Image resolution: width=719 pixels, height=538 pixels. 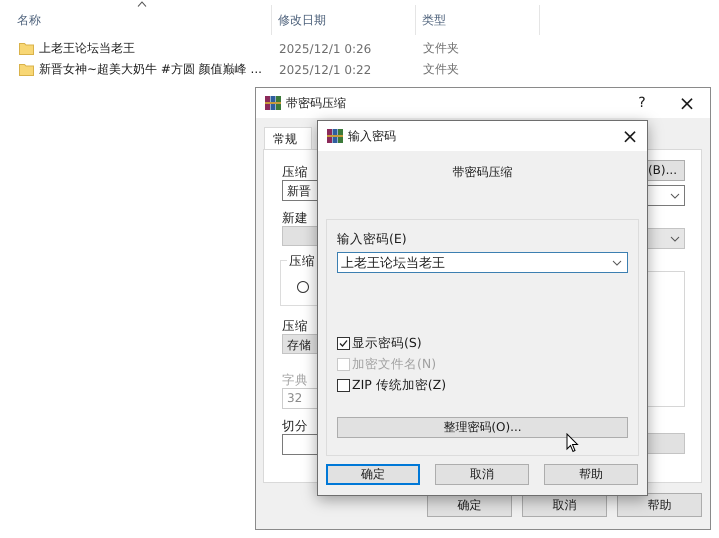 What do you see at coordinates (572, 443) in the screenshot?
I see `mouse-pointer-icon` at bounding box center [572, 443].